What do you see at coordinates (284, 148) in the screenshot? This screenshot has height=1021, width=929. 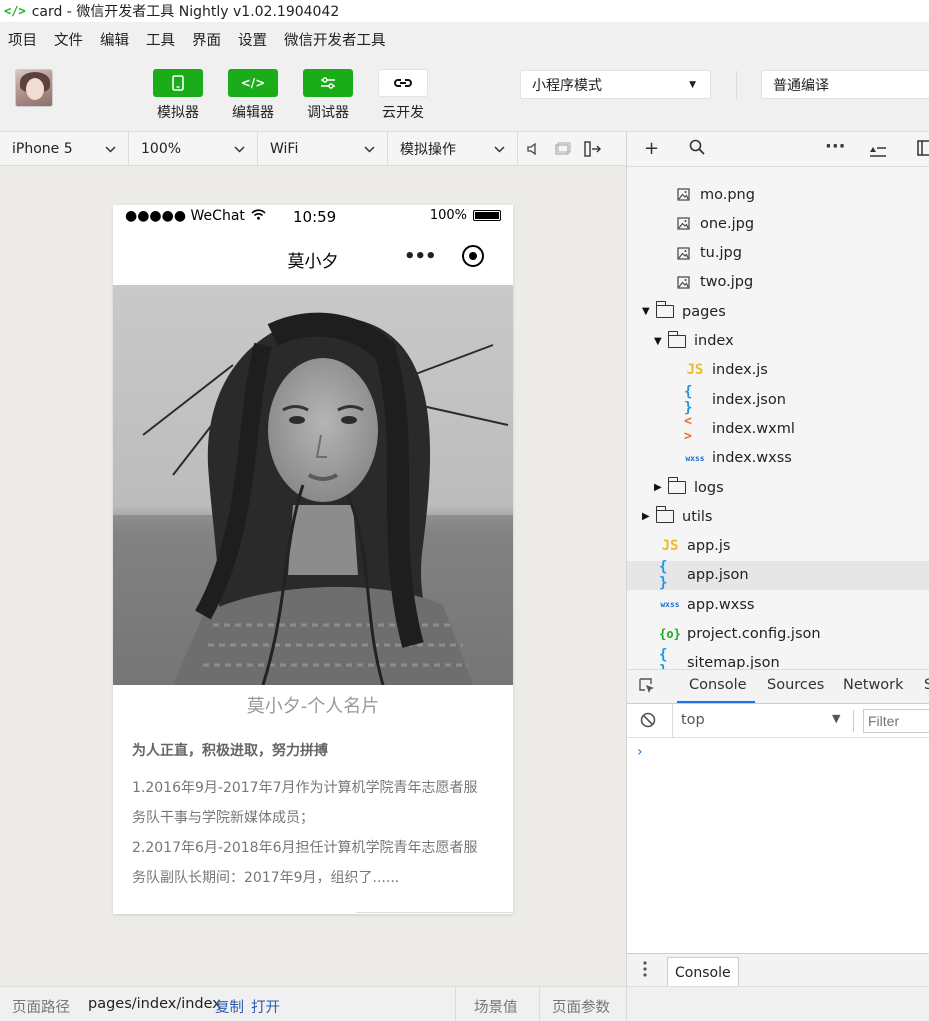 I see `network-select-value: WiFi` at bounding box center [284, 148].